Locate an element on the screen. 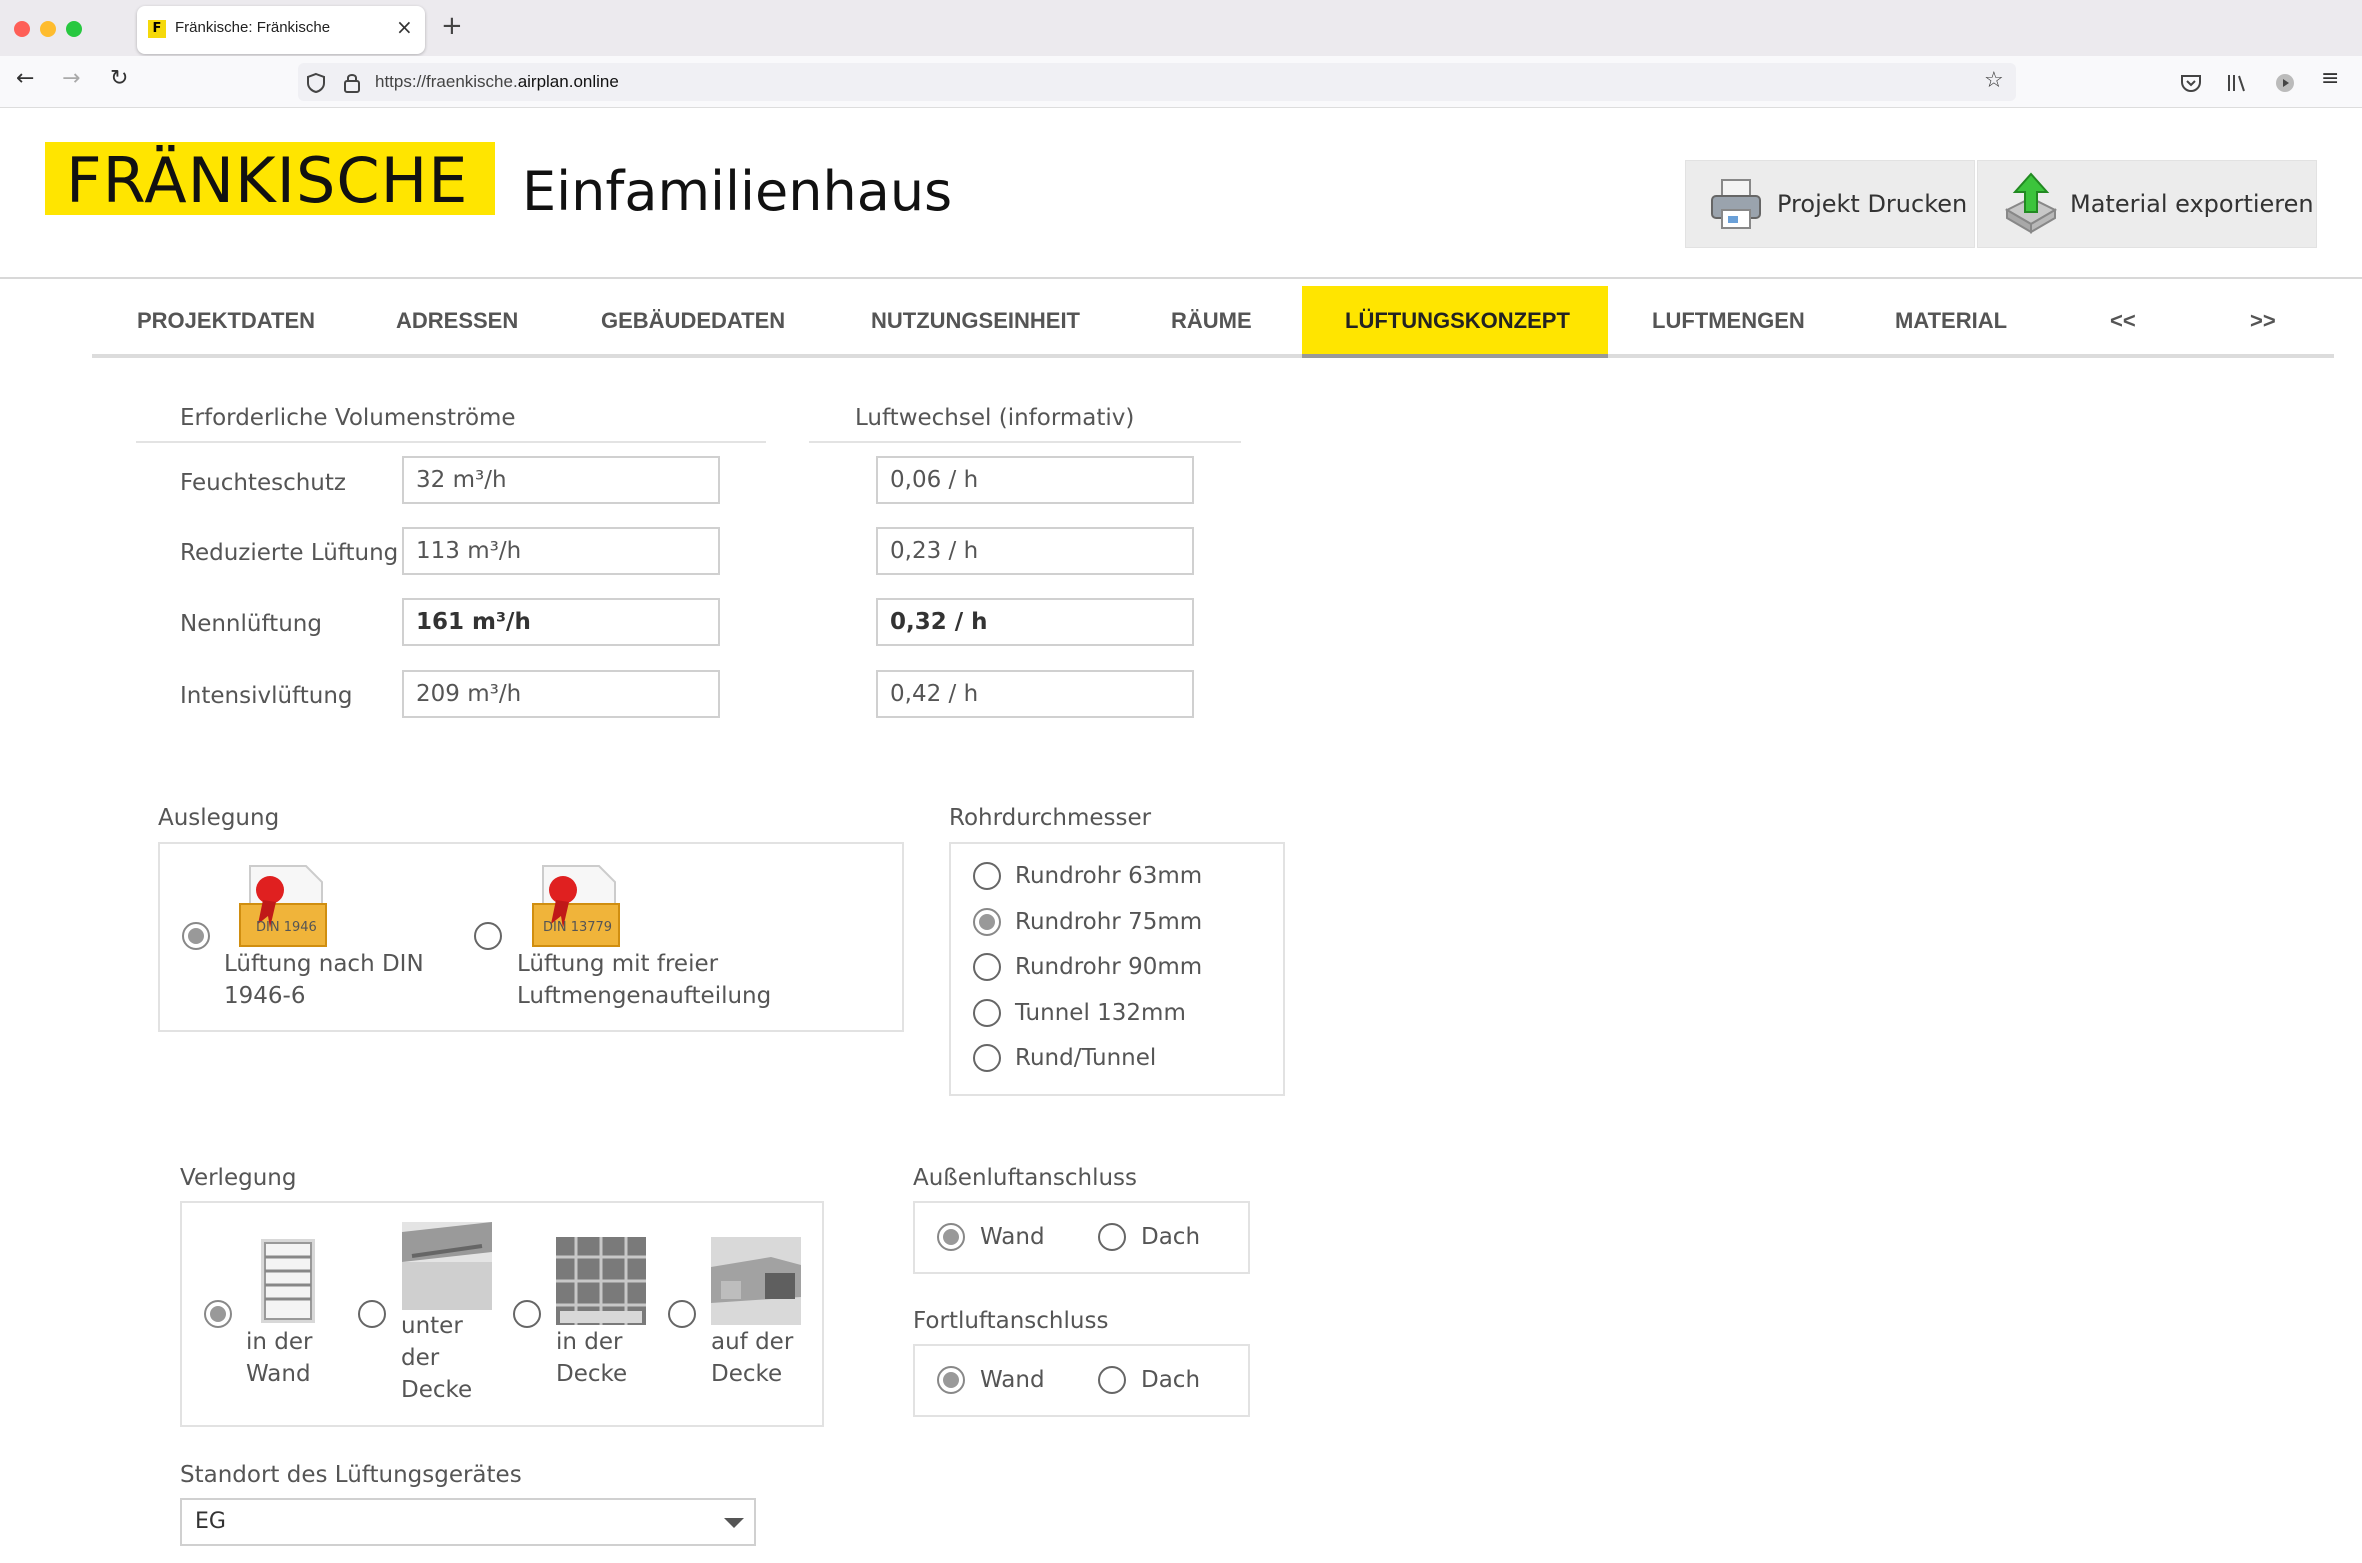 The image size is (2362, 1563). tab-gebaeudedaten: GEBÄUDEDATEN is located at coordinates (693, 321).